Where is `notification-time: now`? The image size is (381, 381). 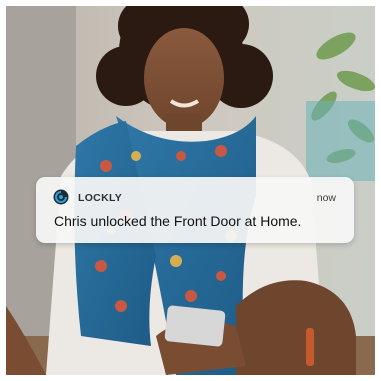
notification-time: now is located at coordinates (326, 198).